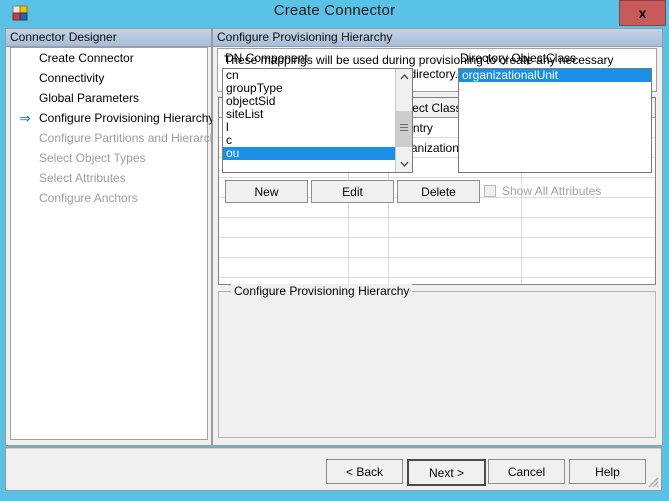 The width and height of the screenshot is (669, 501). I want to click on dn-component-items: cn groupType objectSid siteList l c ou, so click(309, 120).